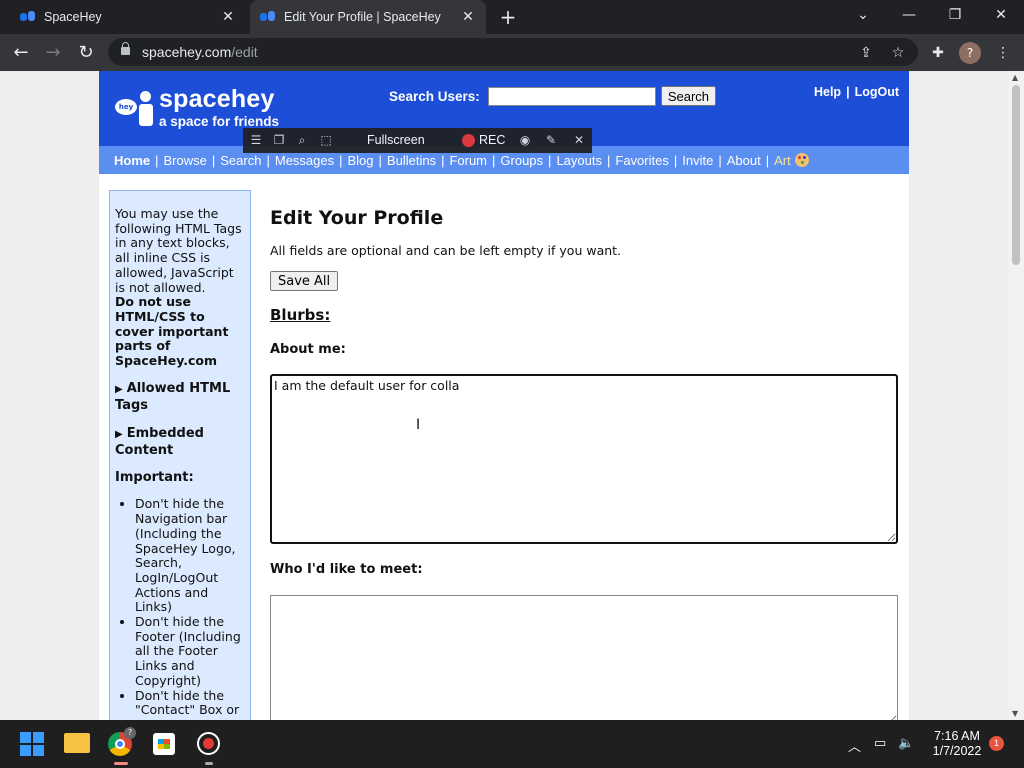 This screenshot has width=1024, height=768. What do you see at coordinates (782, 160) in the screenshot?
I see `nav-art: Art` at bounding box center [782, 160].